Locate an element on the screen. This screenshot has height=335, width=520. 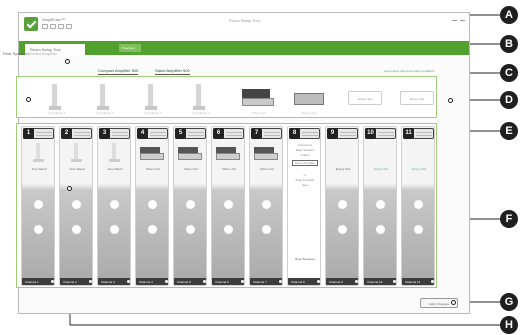
catalog-item: Amp Stand 1 is located at coordinates (57, 98).